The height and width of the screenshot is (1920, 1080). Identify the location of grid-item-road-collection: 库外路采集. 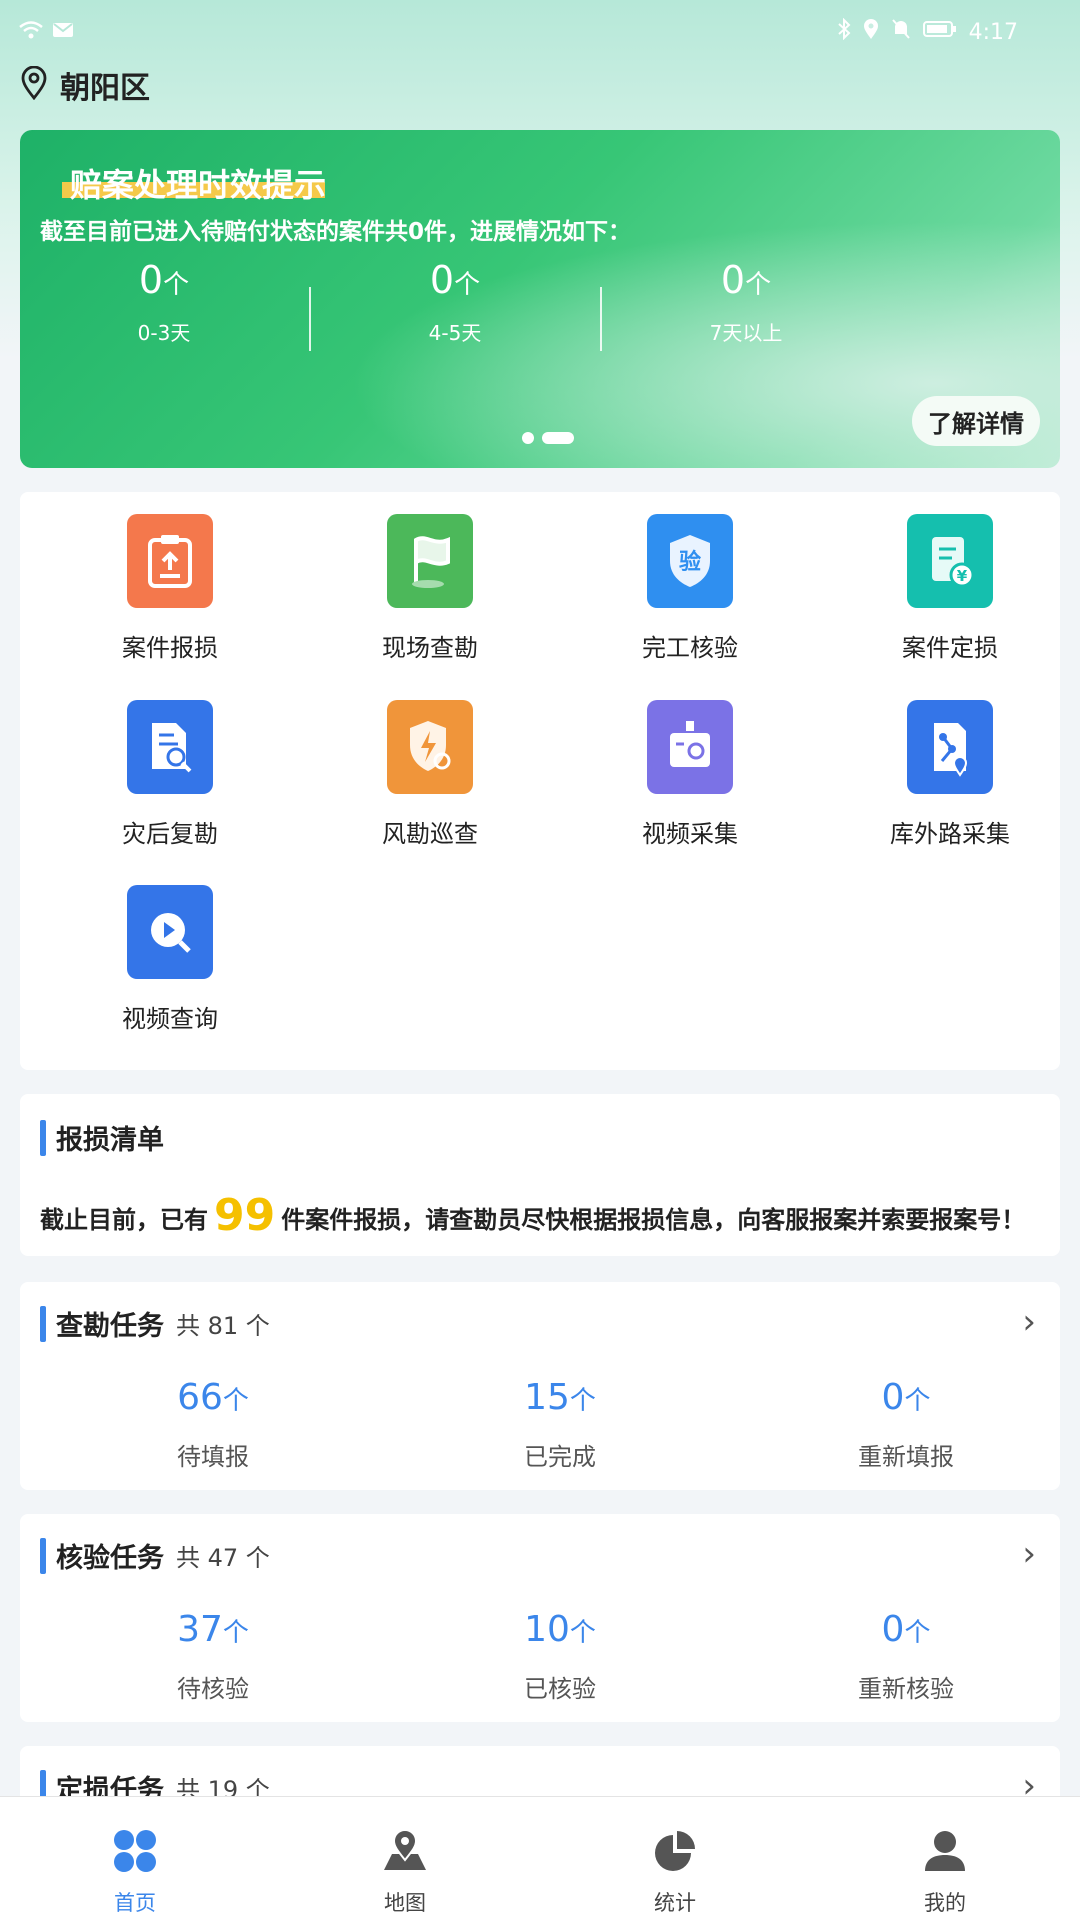
(950, 774).